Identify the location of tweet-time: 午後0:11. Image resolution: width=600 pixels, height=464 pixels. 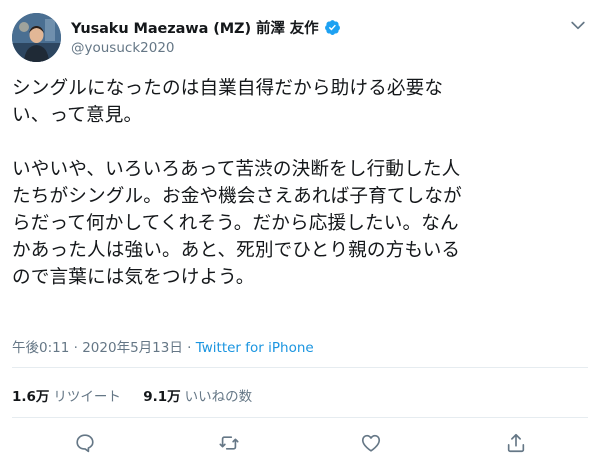
(40, 348).